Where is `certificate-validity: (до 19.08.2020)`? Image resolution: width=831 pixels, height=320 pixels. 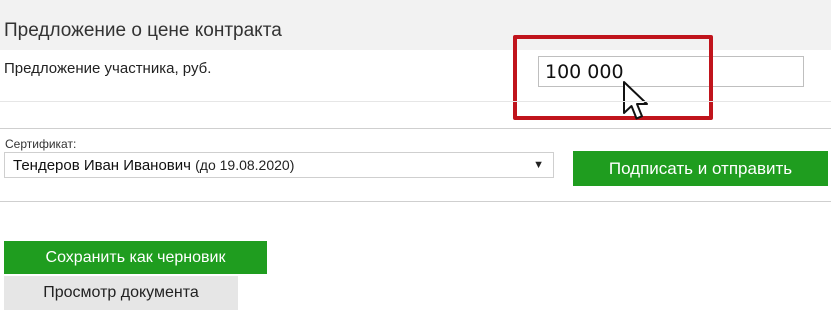 certificate-validity: (до 19.08.2020) is located at coordinates (245, 165).